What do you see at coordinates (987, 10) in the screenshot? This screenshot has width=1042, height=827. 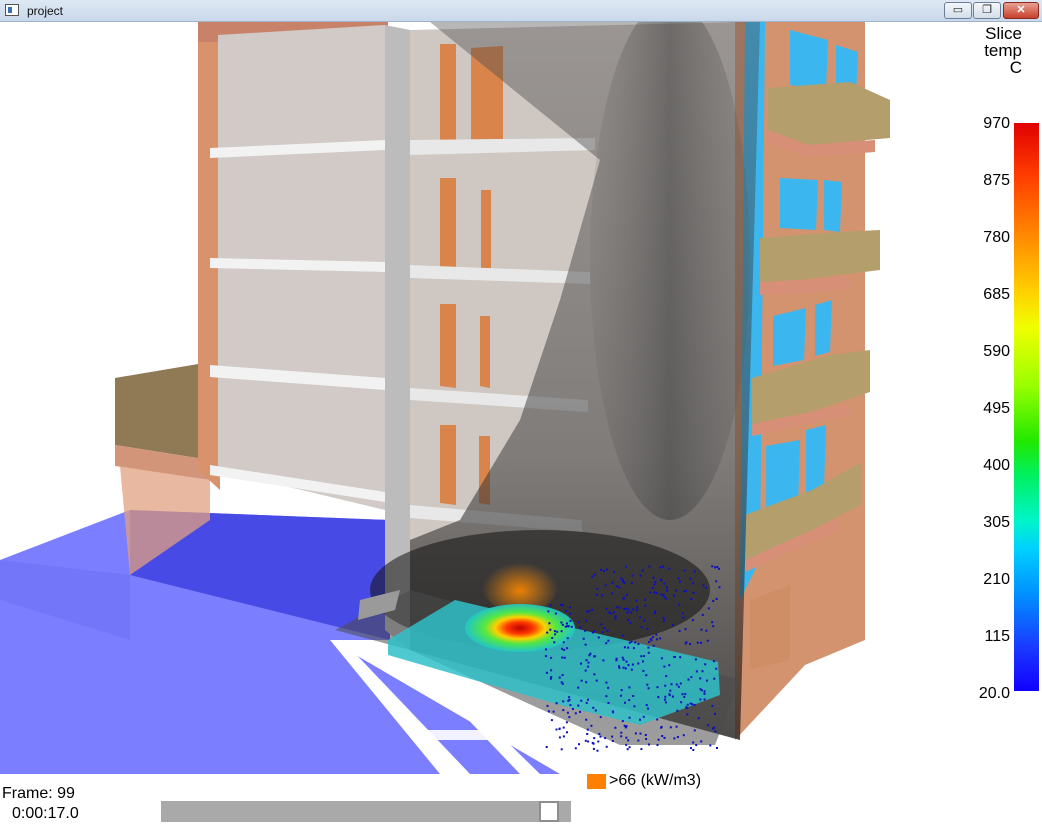 I see `restore-button: ❐` at bounding box center [987, 10].